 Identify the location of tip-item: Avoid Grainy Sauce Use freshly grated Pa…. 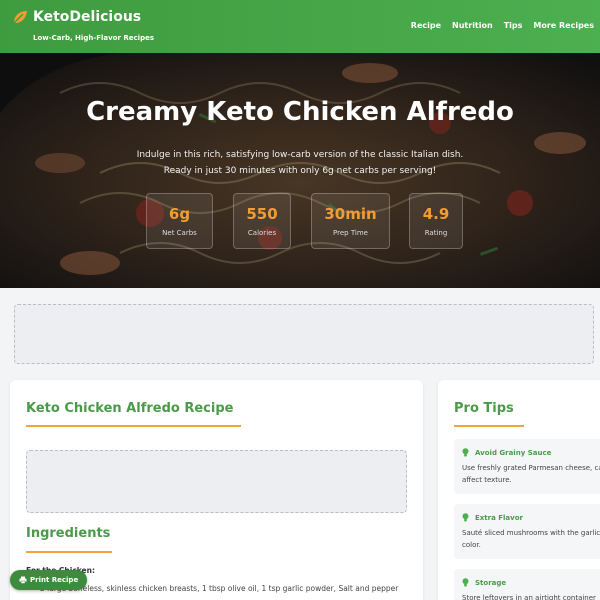
(527, 466).